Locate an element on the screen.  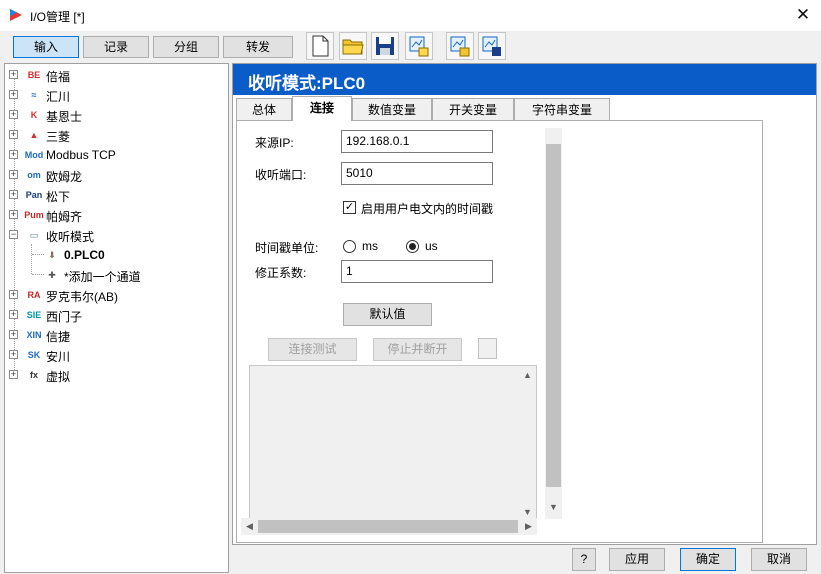
open-folder-icon is located at coordinates (353, 46).